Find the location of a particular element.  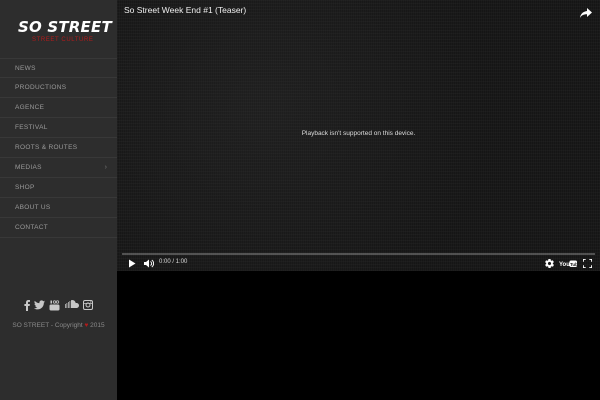

soundcloud-icon is located at coordinates (71, 306).